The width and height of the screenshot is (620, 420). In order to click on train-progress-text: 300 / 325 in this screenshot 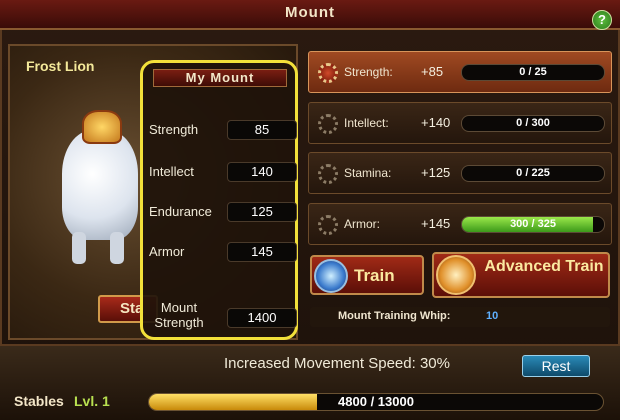, I will do `click(533, 224)`.